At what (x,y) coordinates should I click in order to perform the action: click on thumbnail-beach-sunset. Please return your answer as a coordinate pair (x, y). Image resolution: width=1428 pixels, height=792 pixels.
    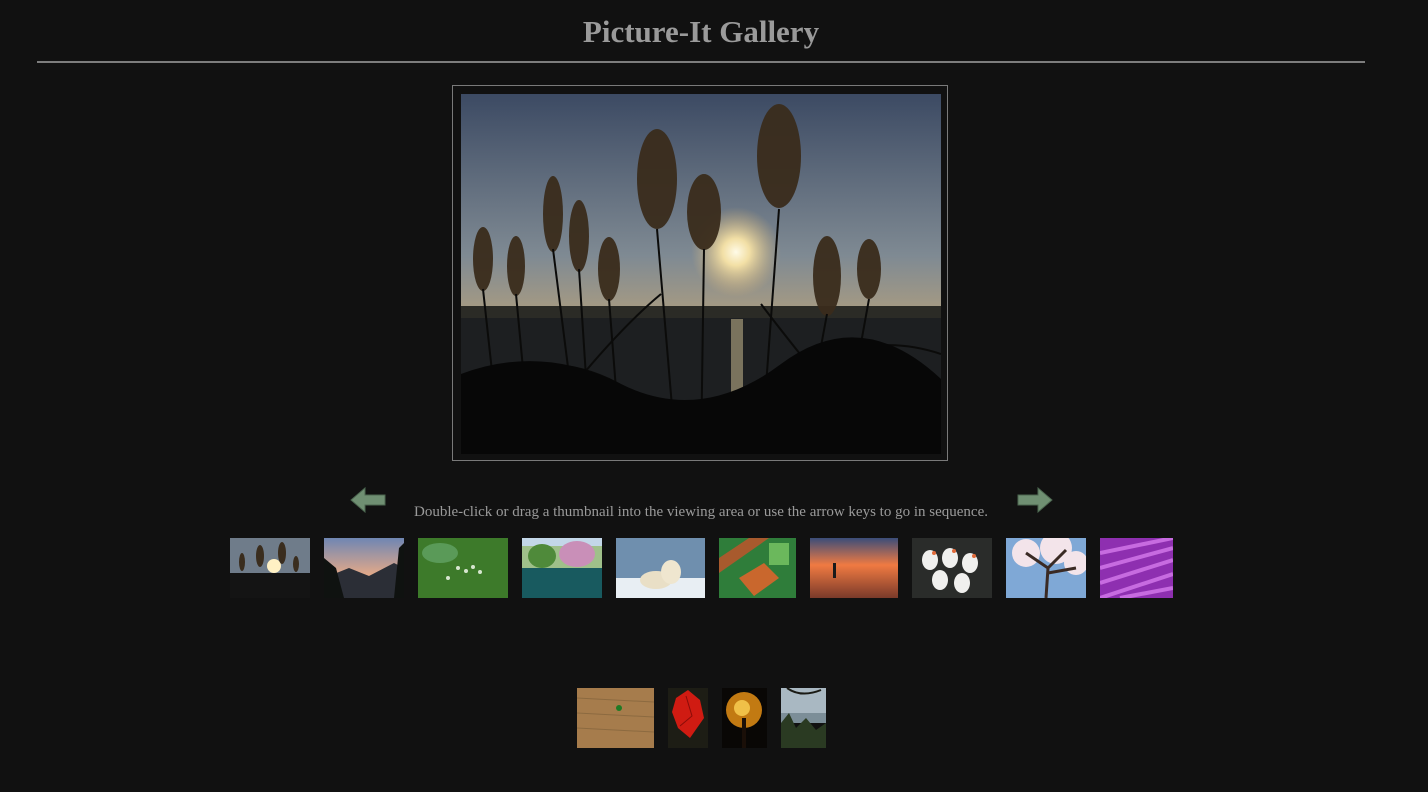
    Looking at the image, I should click on (854, 568).